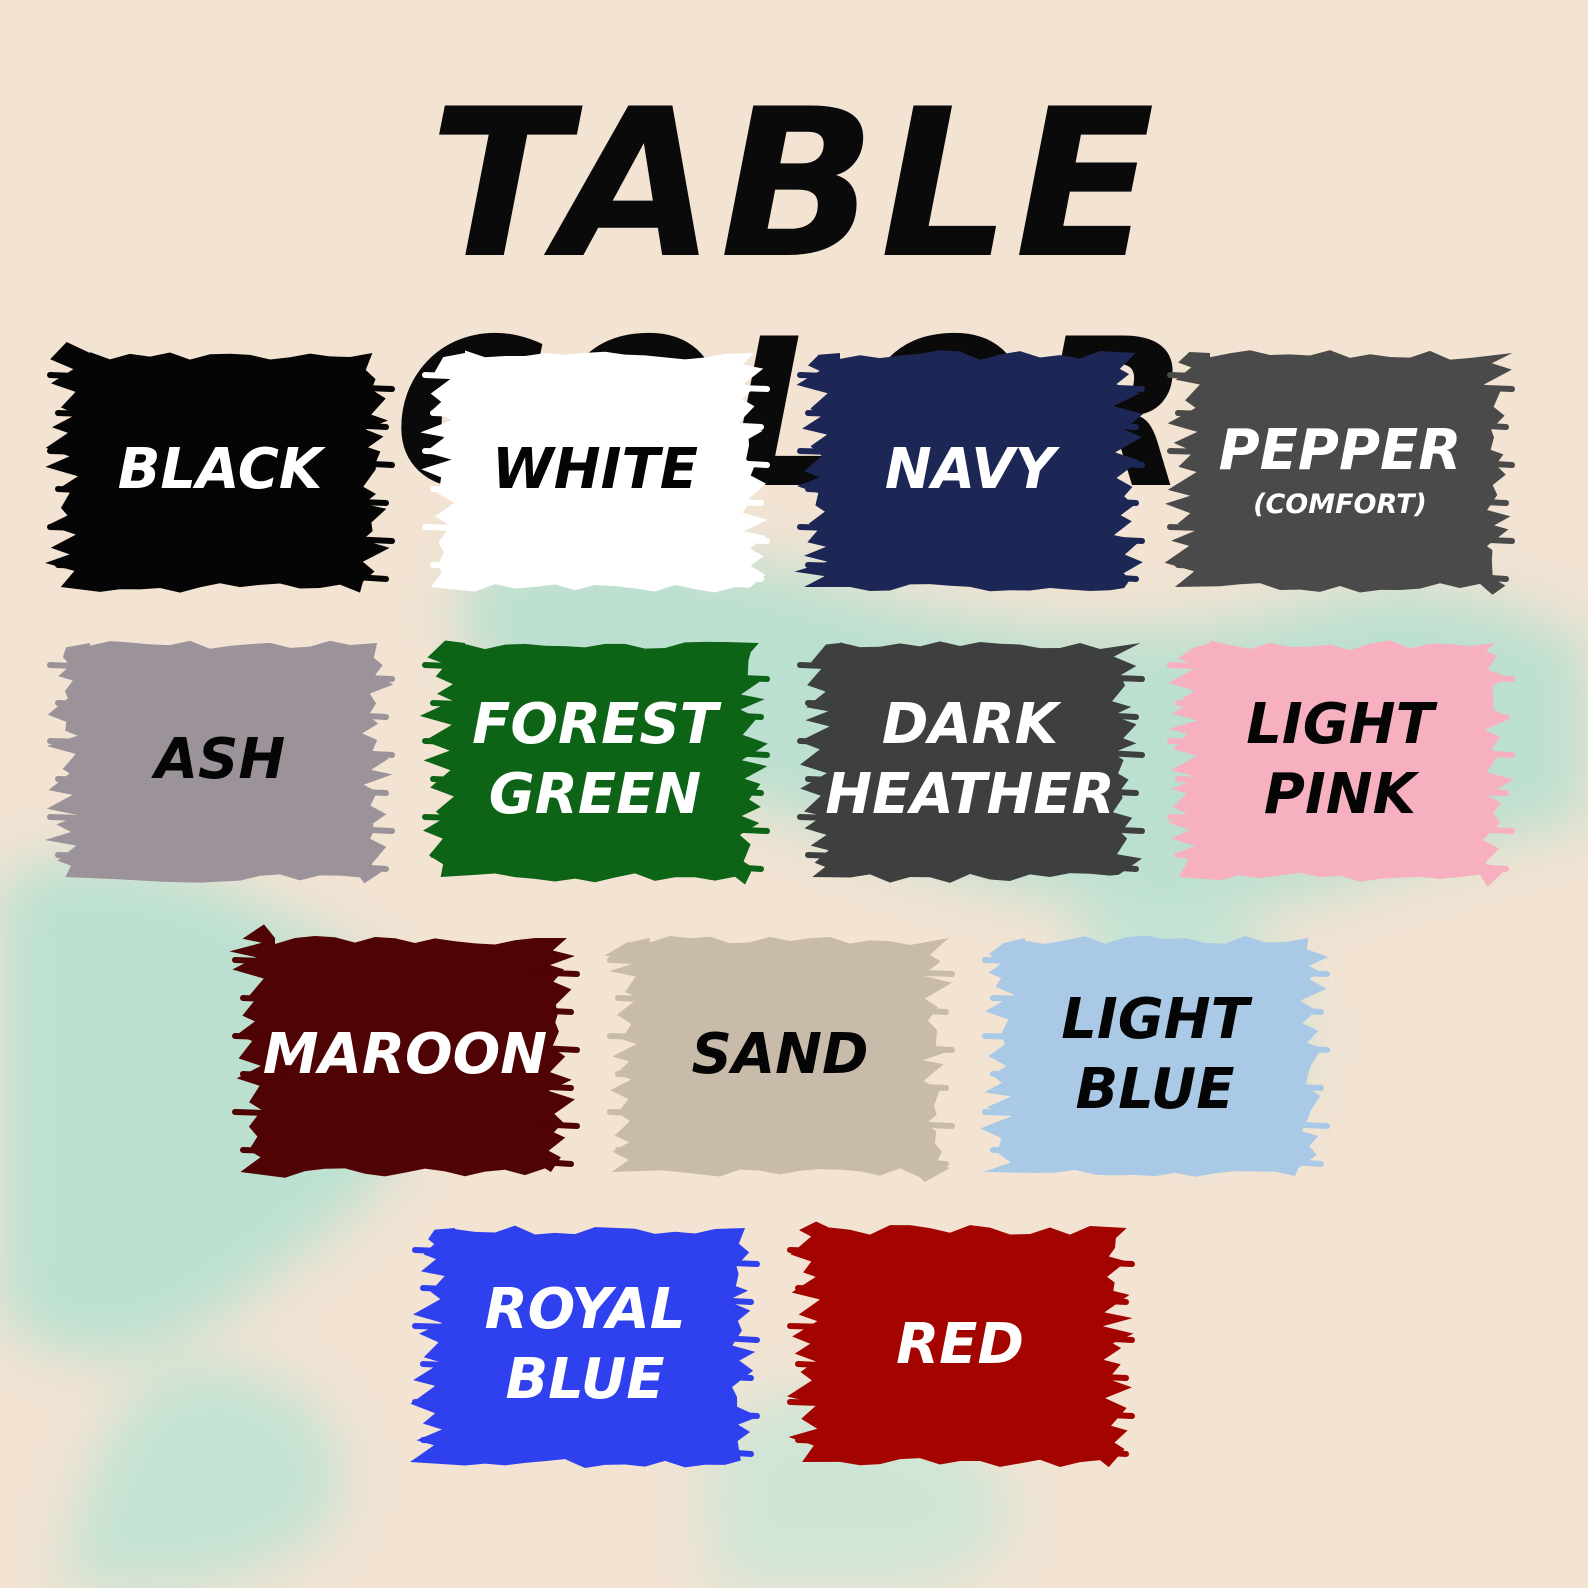 This screenshot has width=1588, height=1588. Describe the element at coordinates (1340, 794) in the screenshot. I see `swatch-label-line: PINK` at that location.